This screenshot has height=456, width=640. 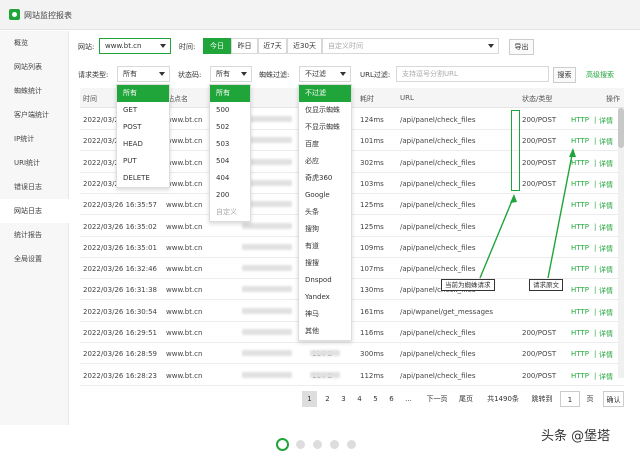 I want to click on page-1: 1, so click(x=309, y=399).